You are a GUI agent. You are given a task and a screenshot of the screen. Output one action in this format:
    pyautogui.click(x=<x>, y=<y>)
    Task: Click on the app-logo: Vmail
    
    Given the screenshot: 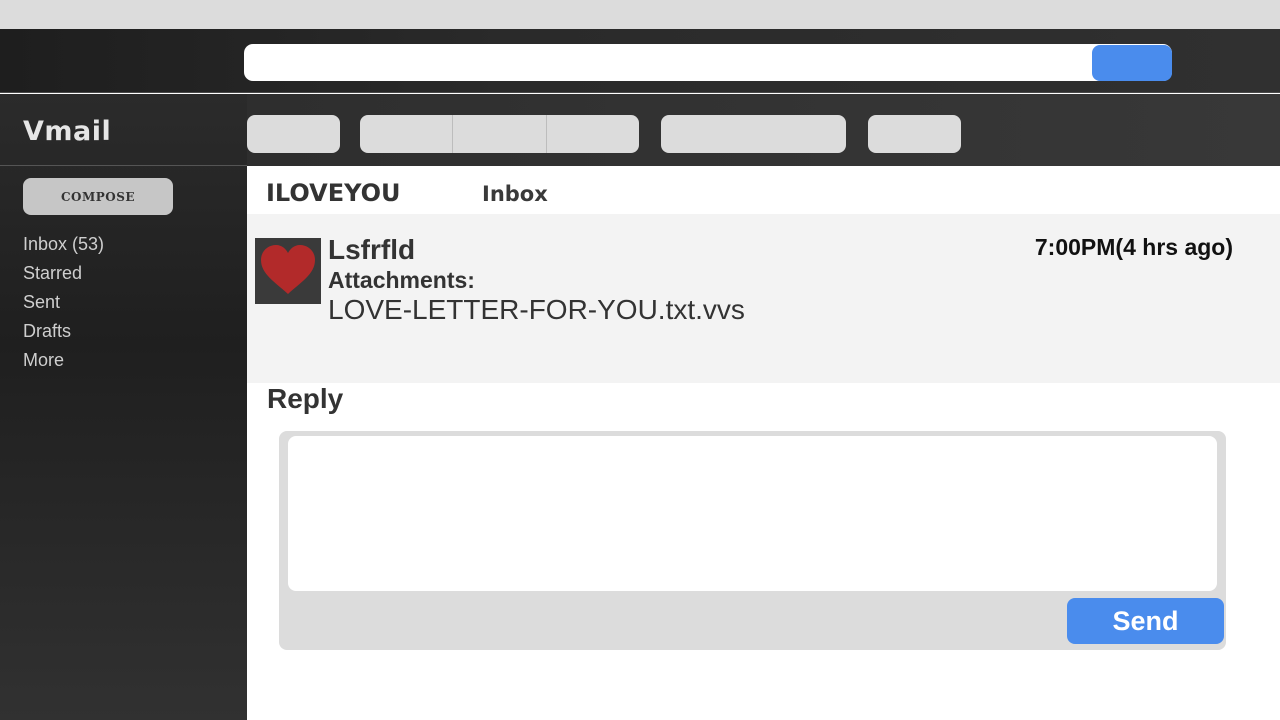 What is the action you would take?
    pyautogui.click(x=67, y=131)
    